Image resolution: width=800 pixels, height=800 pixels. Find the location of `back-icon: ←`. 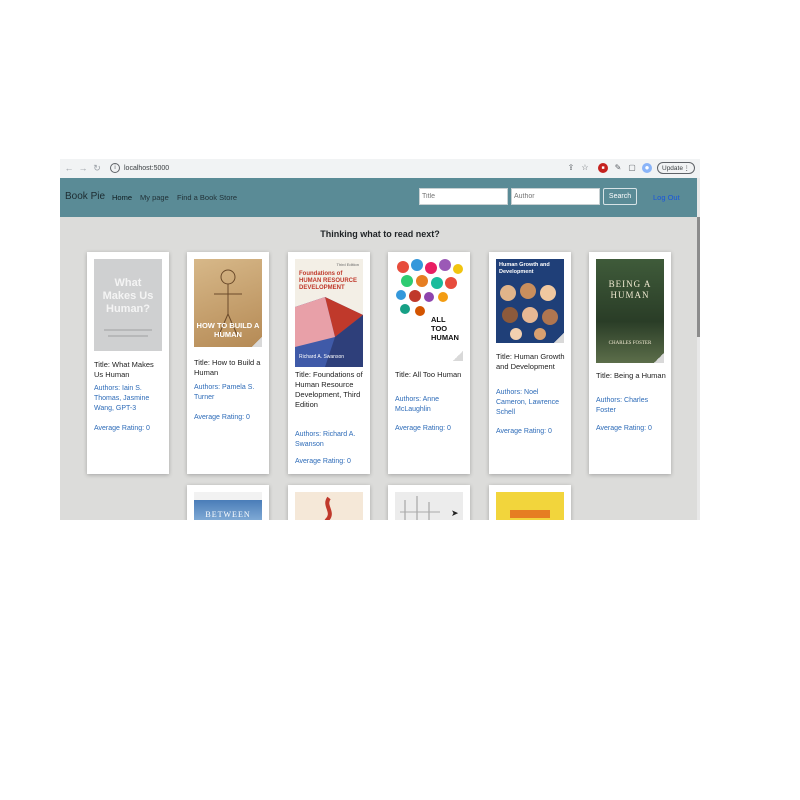

back-icon: ← is located at coordinates (69, 168).